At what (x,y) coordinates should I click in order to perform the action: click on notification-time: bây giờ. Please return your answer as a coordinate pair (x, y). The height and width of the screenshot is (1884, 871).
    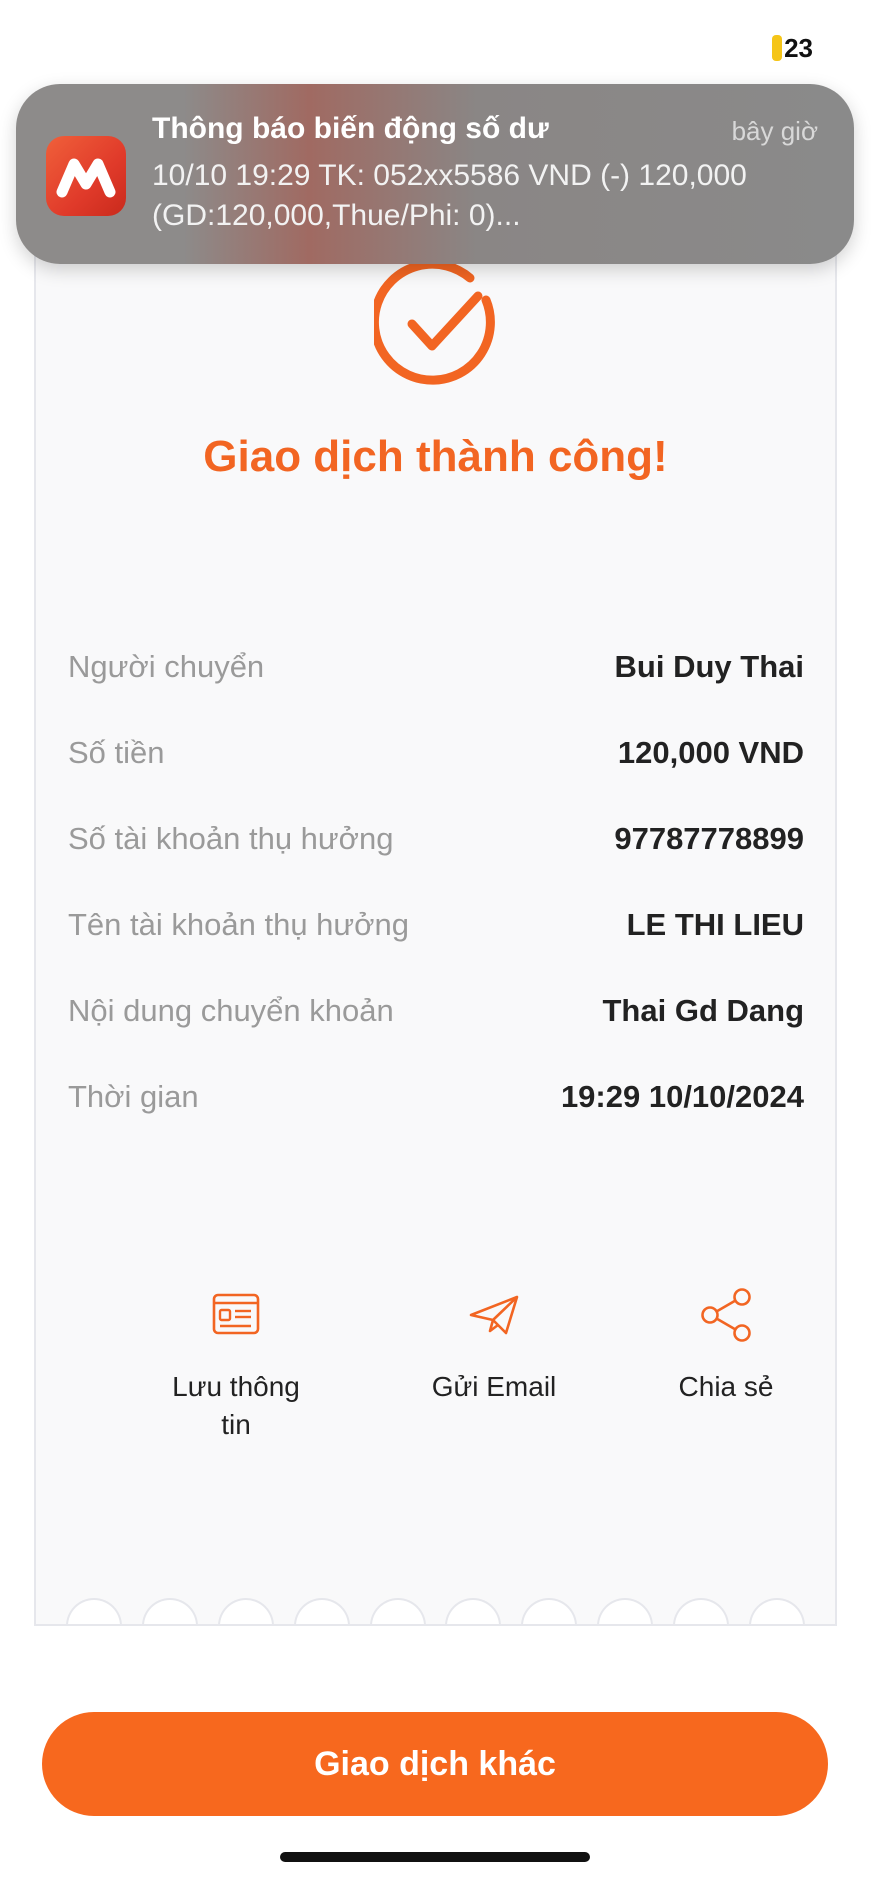
    Looking at the image, I should click on (774, 131).